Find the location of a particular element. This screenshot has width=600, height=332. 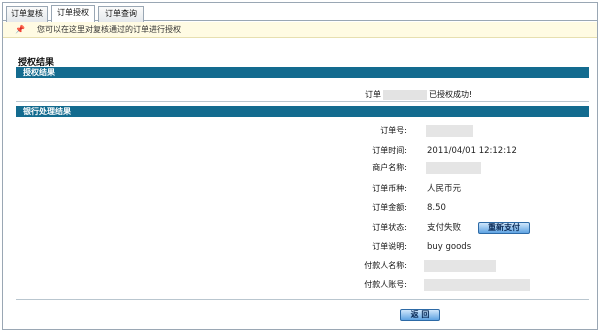

row-merchant-name: 商户名称: is located at coordinates (300, 168).